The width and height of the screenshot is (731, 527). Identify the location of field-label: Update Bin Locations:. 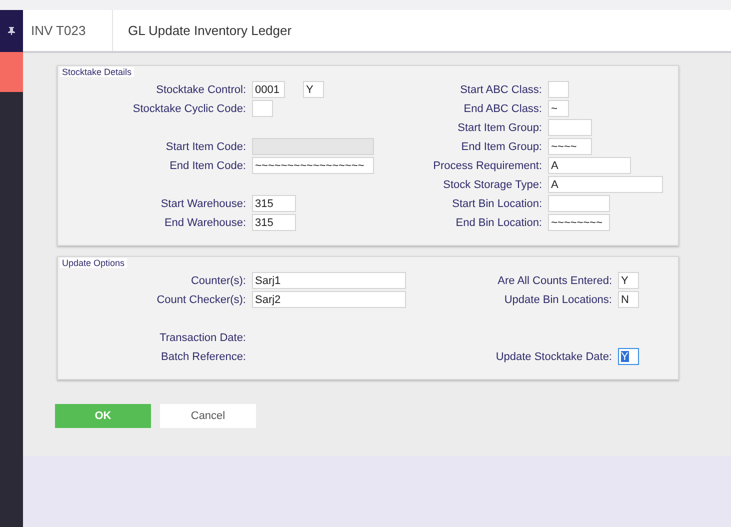
(557, 300).